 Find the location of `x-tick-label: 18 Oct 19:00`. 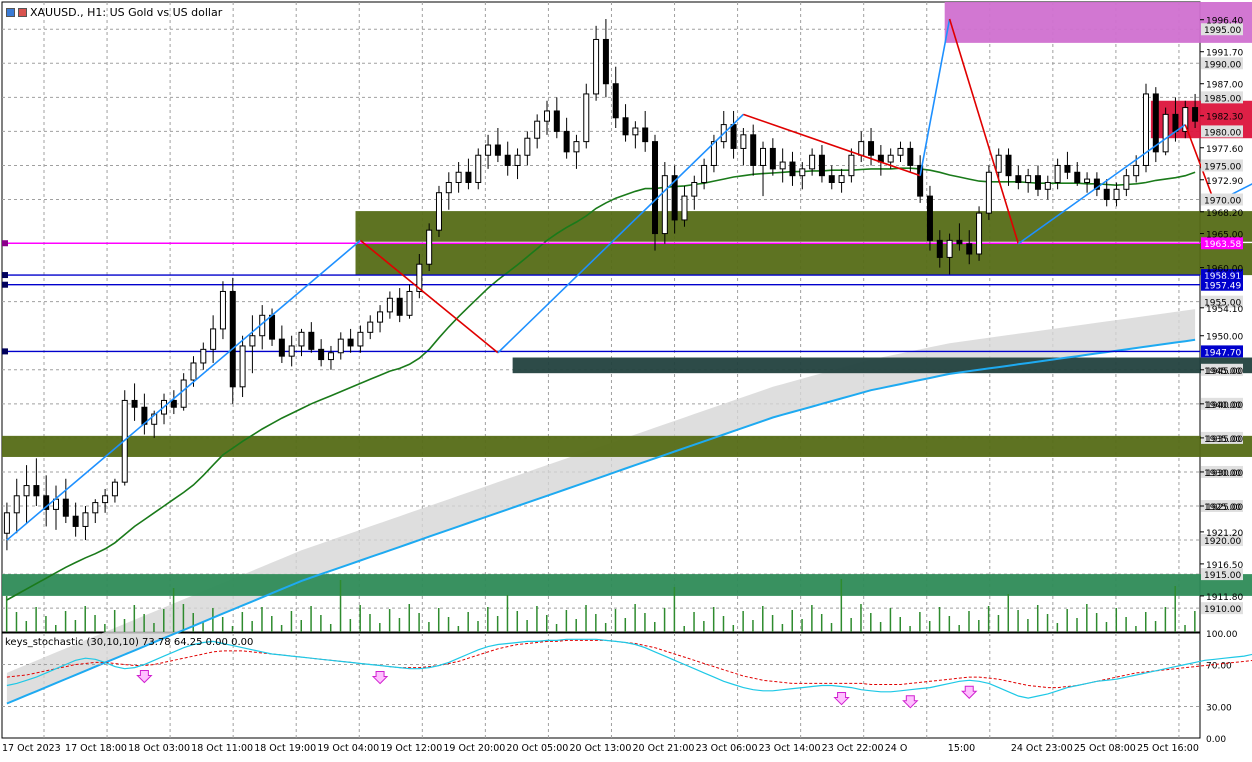

x-tick-label: 18 Oct 19:00 is located at coordinates (285, 748).